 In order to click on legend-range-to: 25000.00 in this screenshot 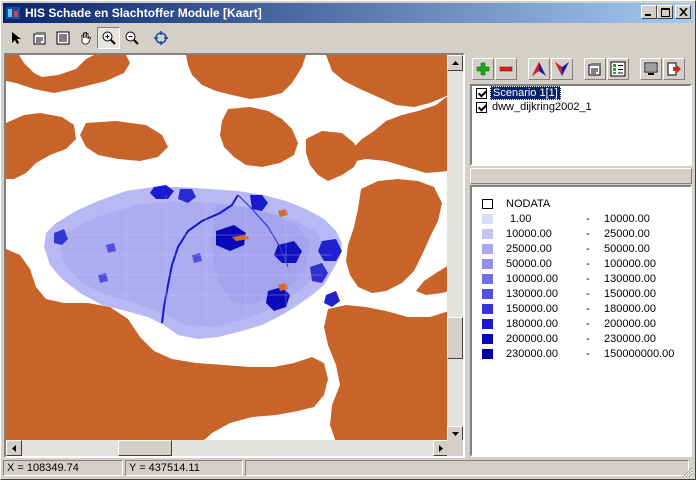, I will do `click(627, 233)`.